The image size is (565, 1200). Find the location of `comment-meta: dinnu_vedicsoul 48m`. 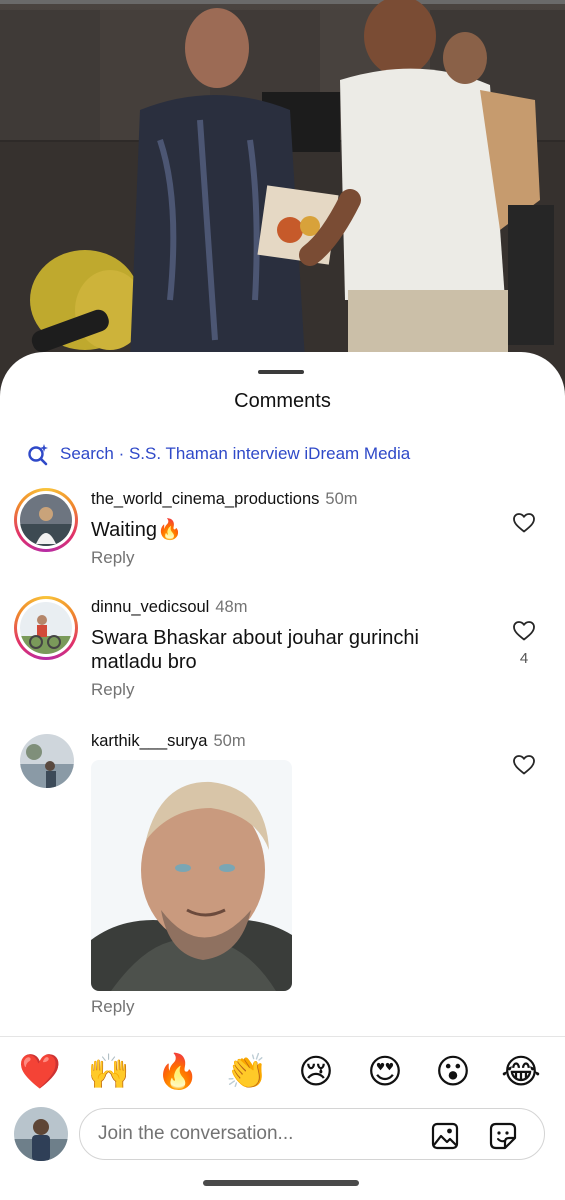

comment-meta: dinnu_vedicsoul 48m is located at coordinates (169, 607).